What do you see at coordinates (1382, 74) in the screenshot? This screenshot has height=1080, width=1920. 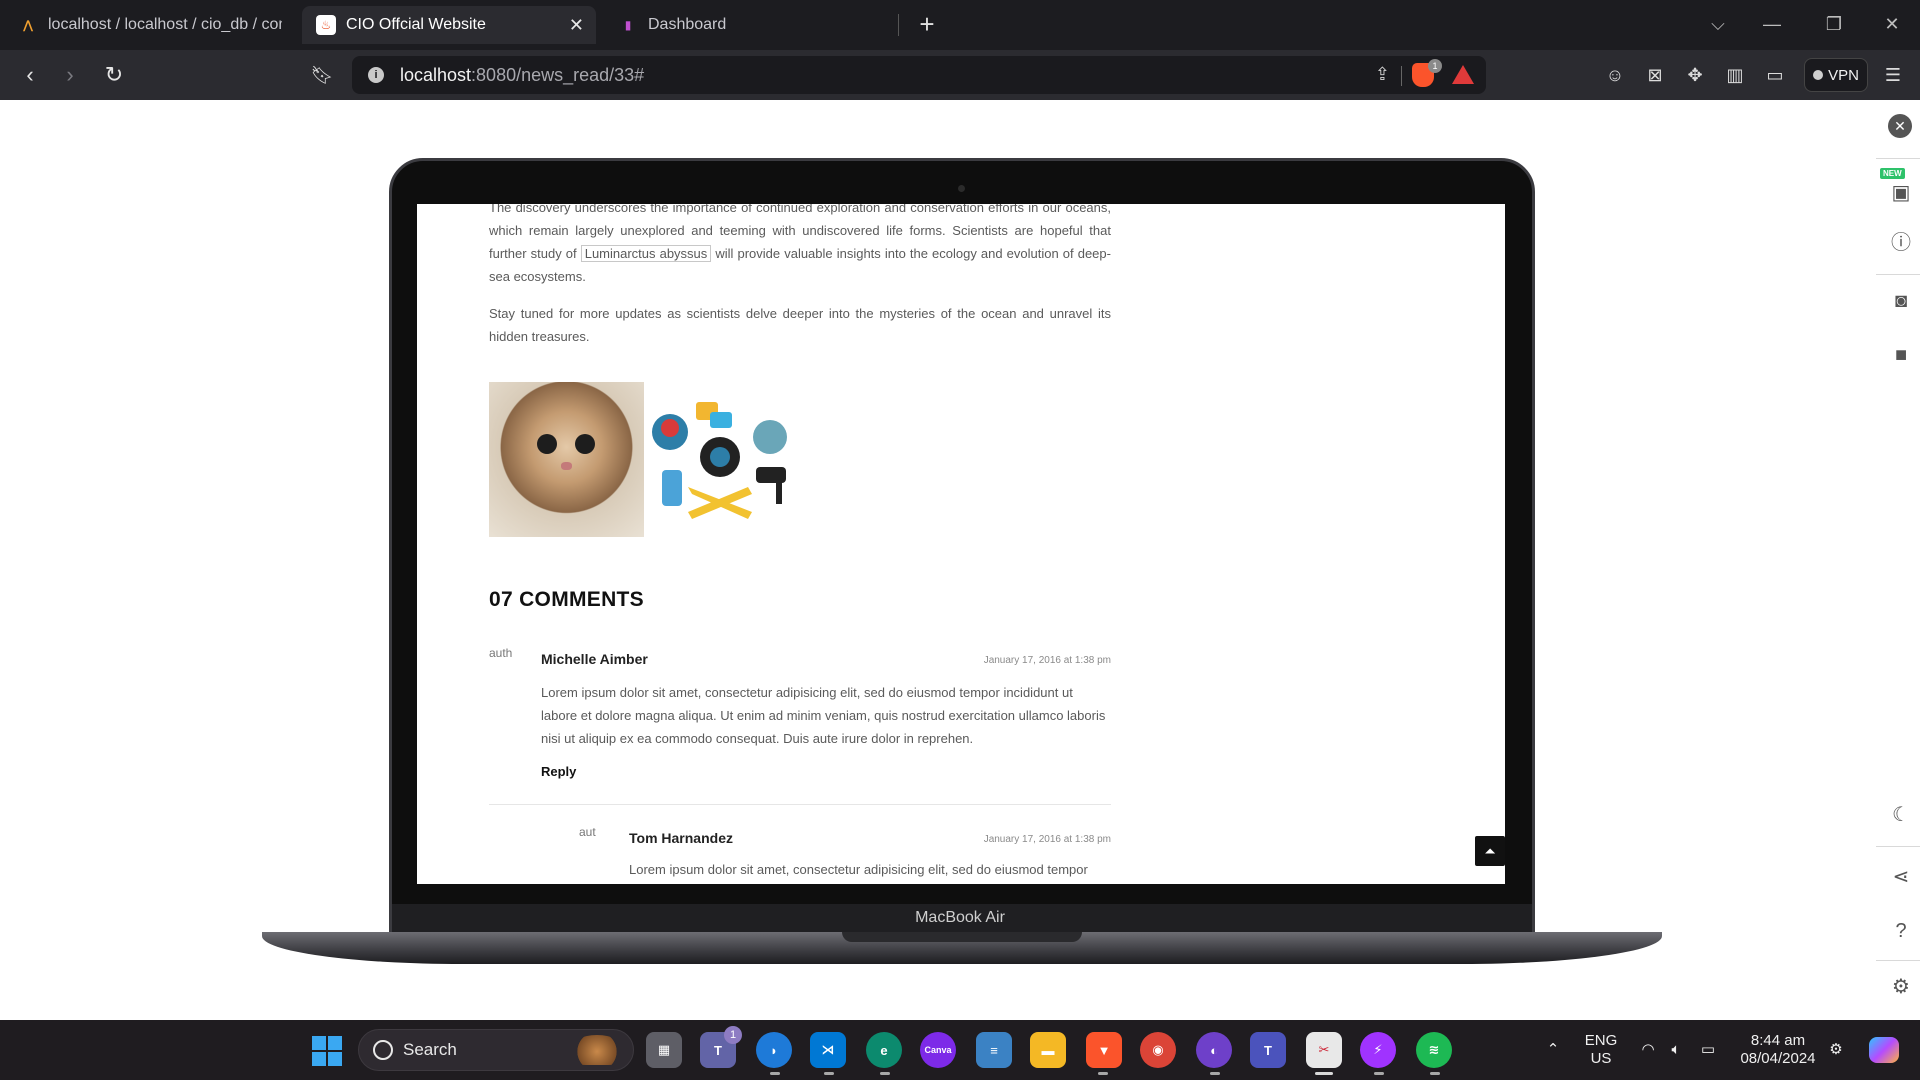 I see `share-icon: ⇪` at bounding box center [1382, 74].